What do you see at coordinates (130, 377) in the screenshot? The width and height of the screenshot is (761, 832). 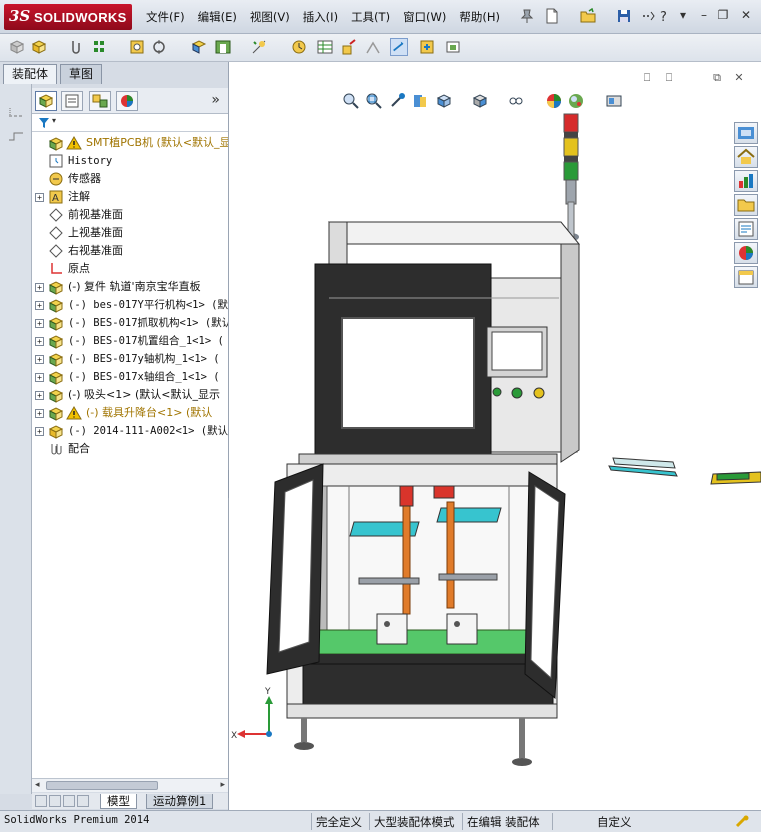 I see `tree-node: + (-) BES-017x轴组合_1<1> (` at bounding box center [130, 377].